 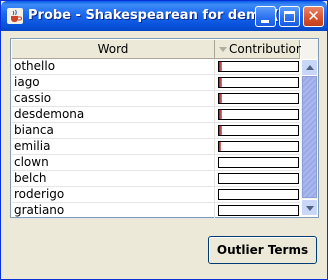 I want to click on arrow-down-icon, so click(x=310, y=208).